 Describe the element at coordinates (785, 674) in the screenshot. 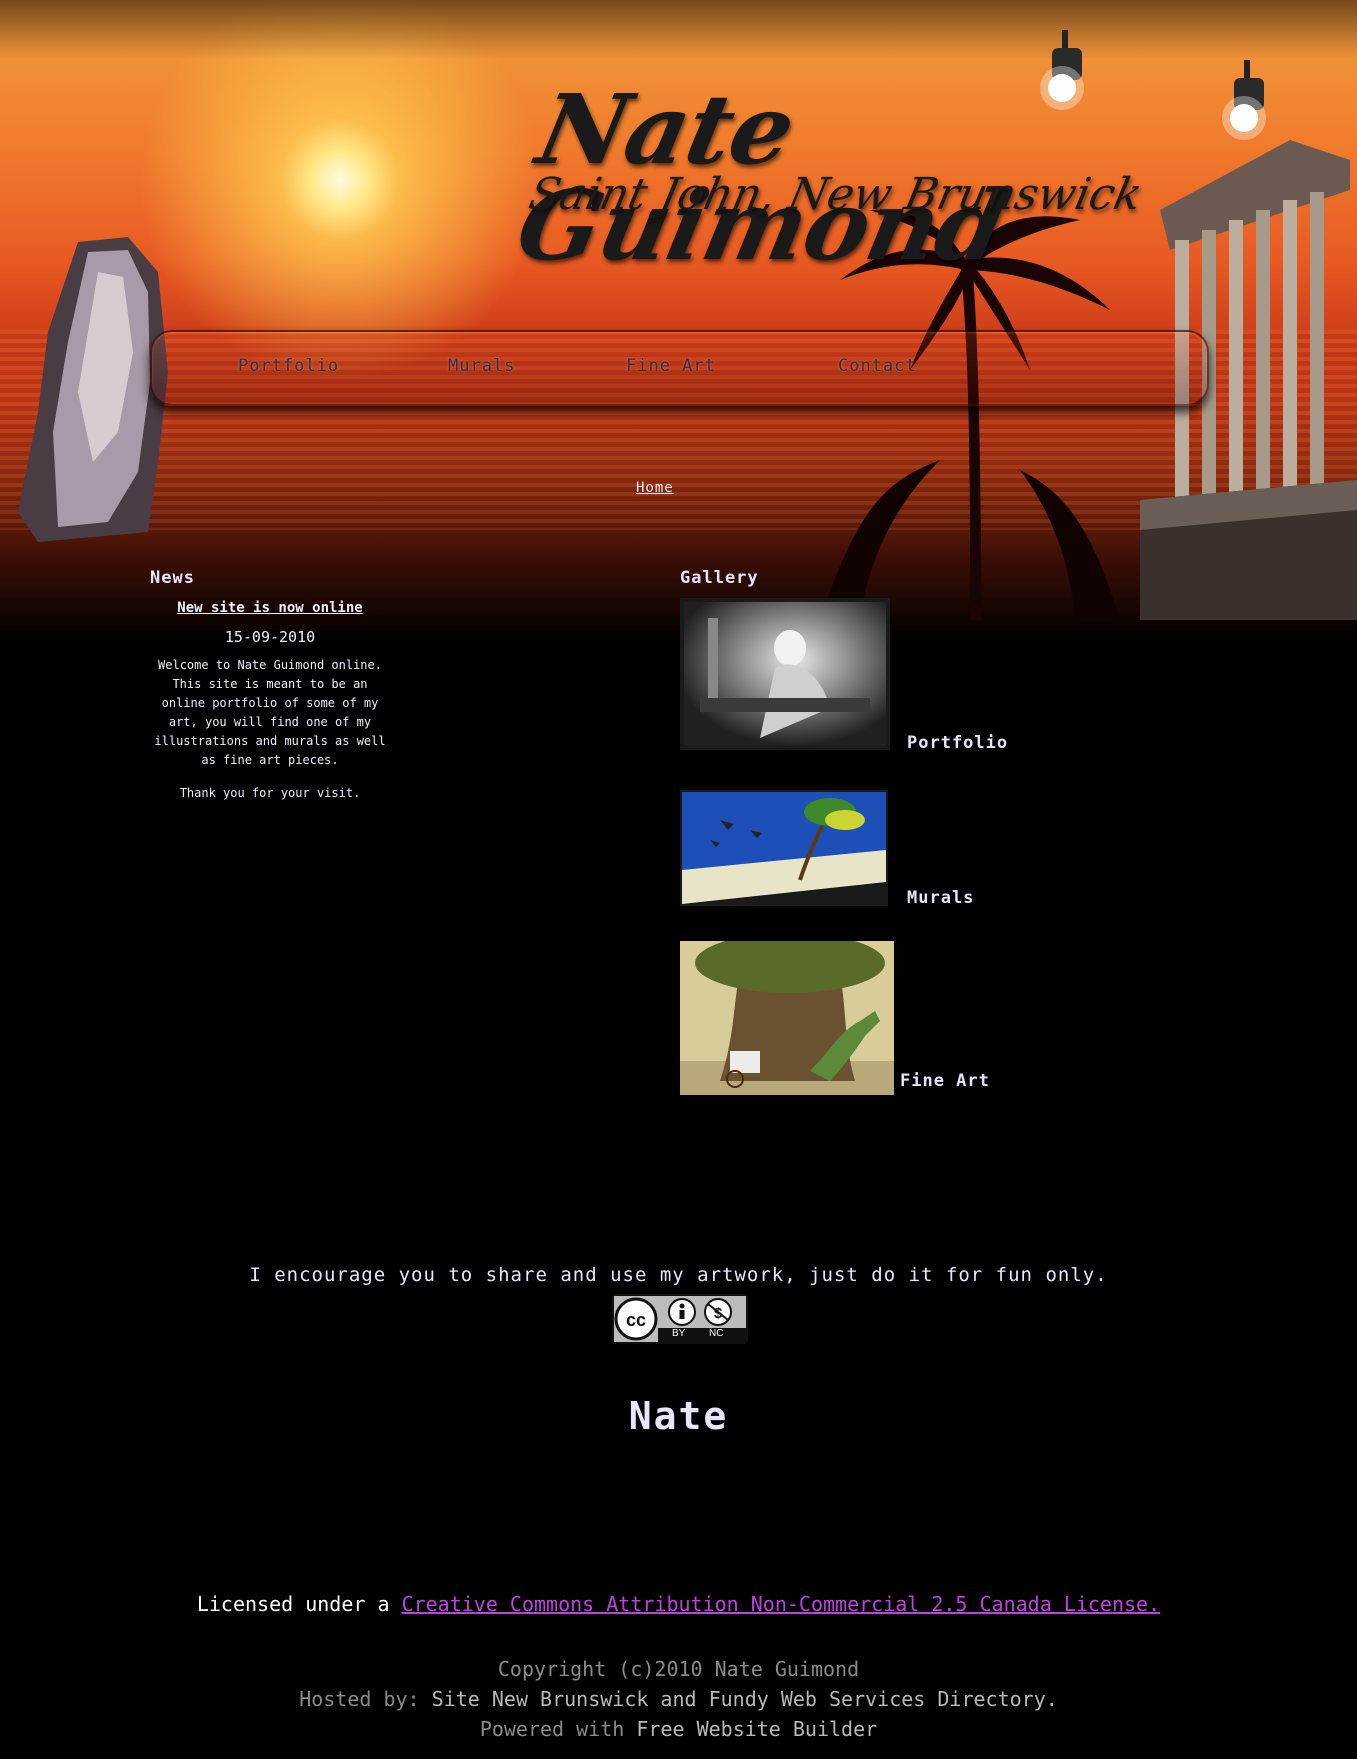

I see `portfolio-thumbnail` at that location.